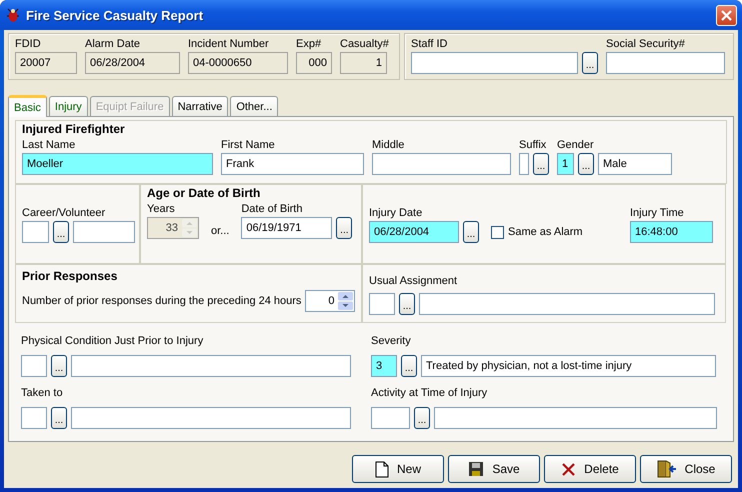  I want to click on readonly-field: 06/28/2004, so click(132, 63).